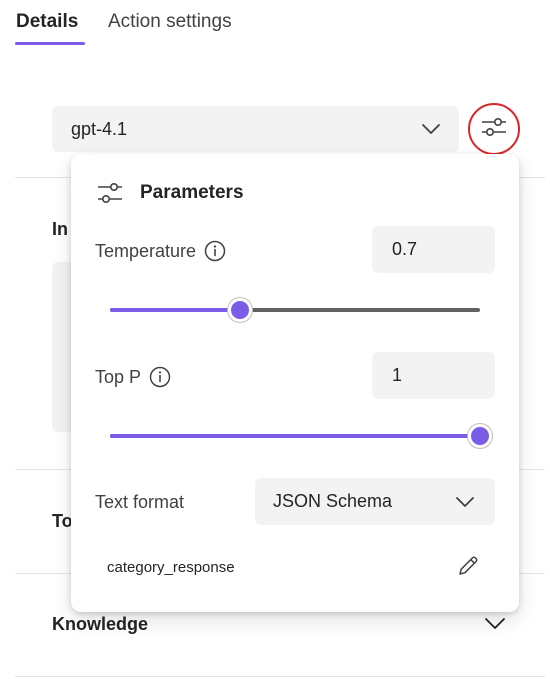 The width and height of the screenshot is (550, 679). I want to click on top-p-label: Top P, so click(133, 377).